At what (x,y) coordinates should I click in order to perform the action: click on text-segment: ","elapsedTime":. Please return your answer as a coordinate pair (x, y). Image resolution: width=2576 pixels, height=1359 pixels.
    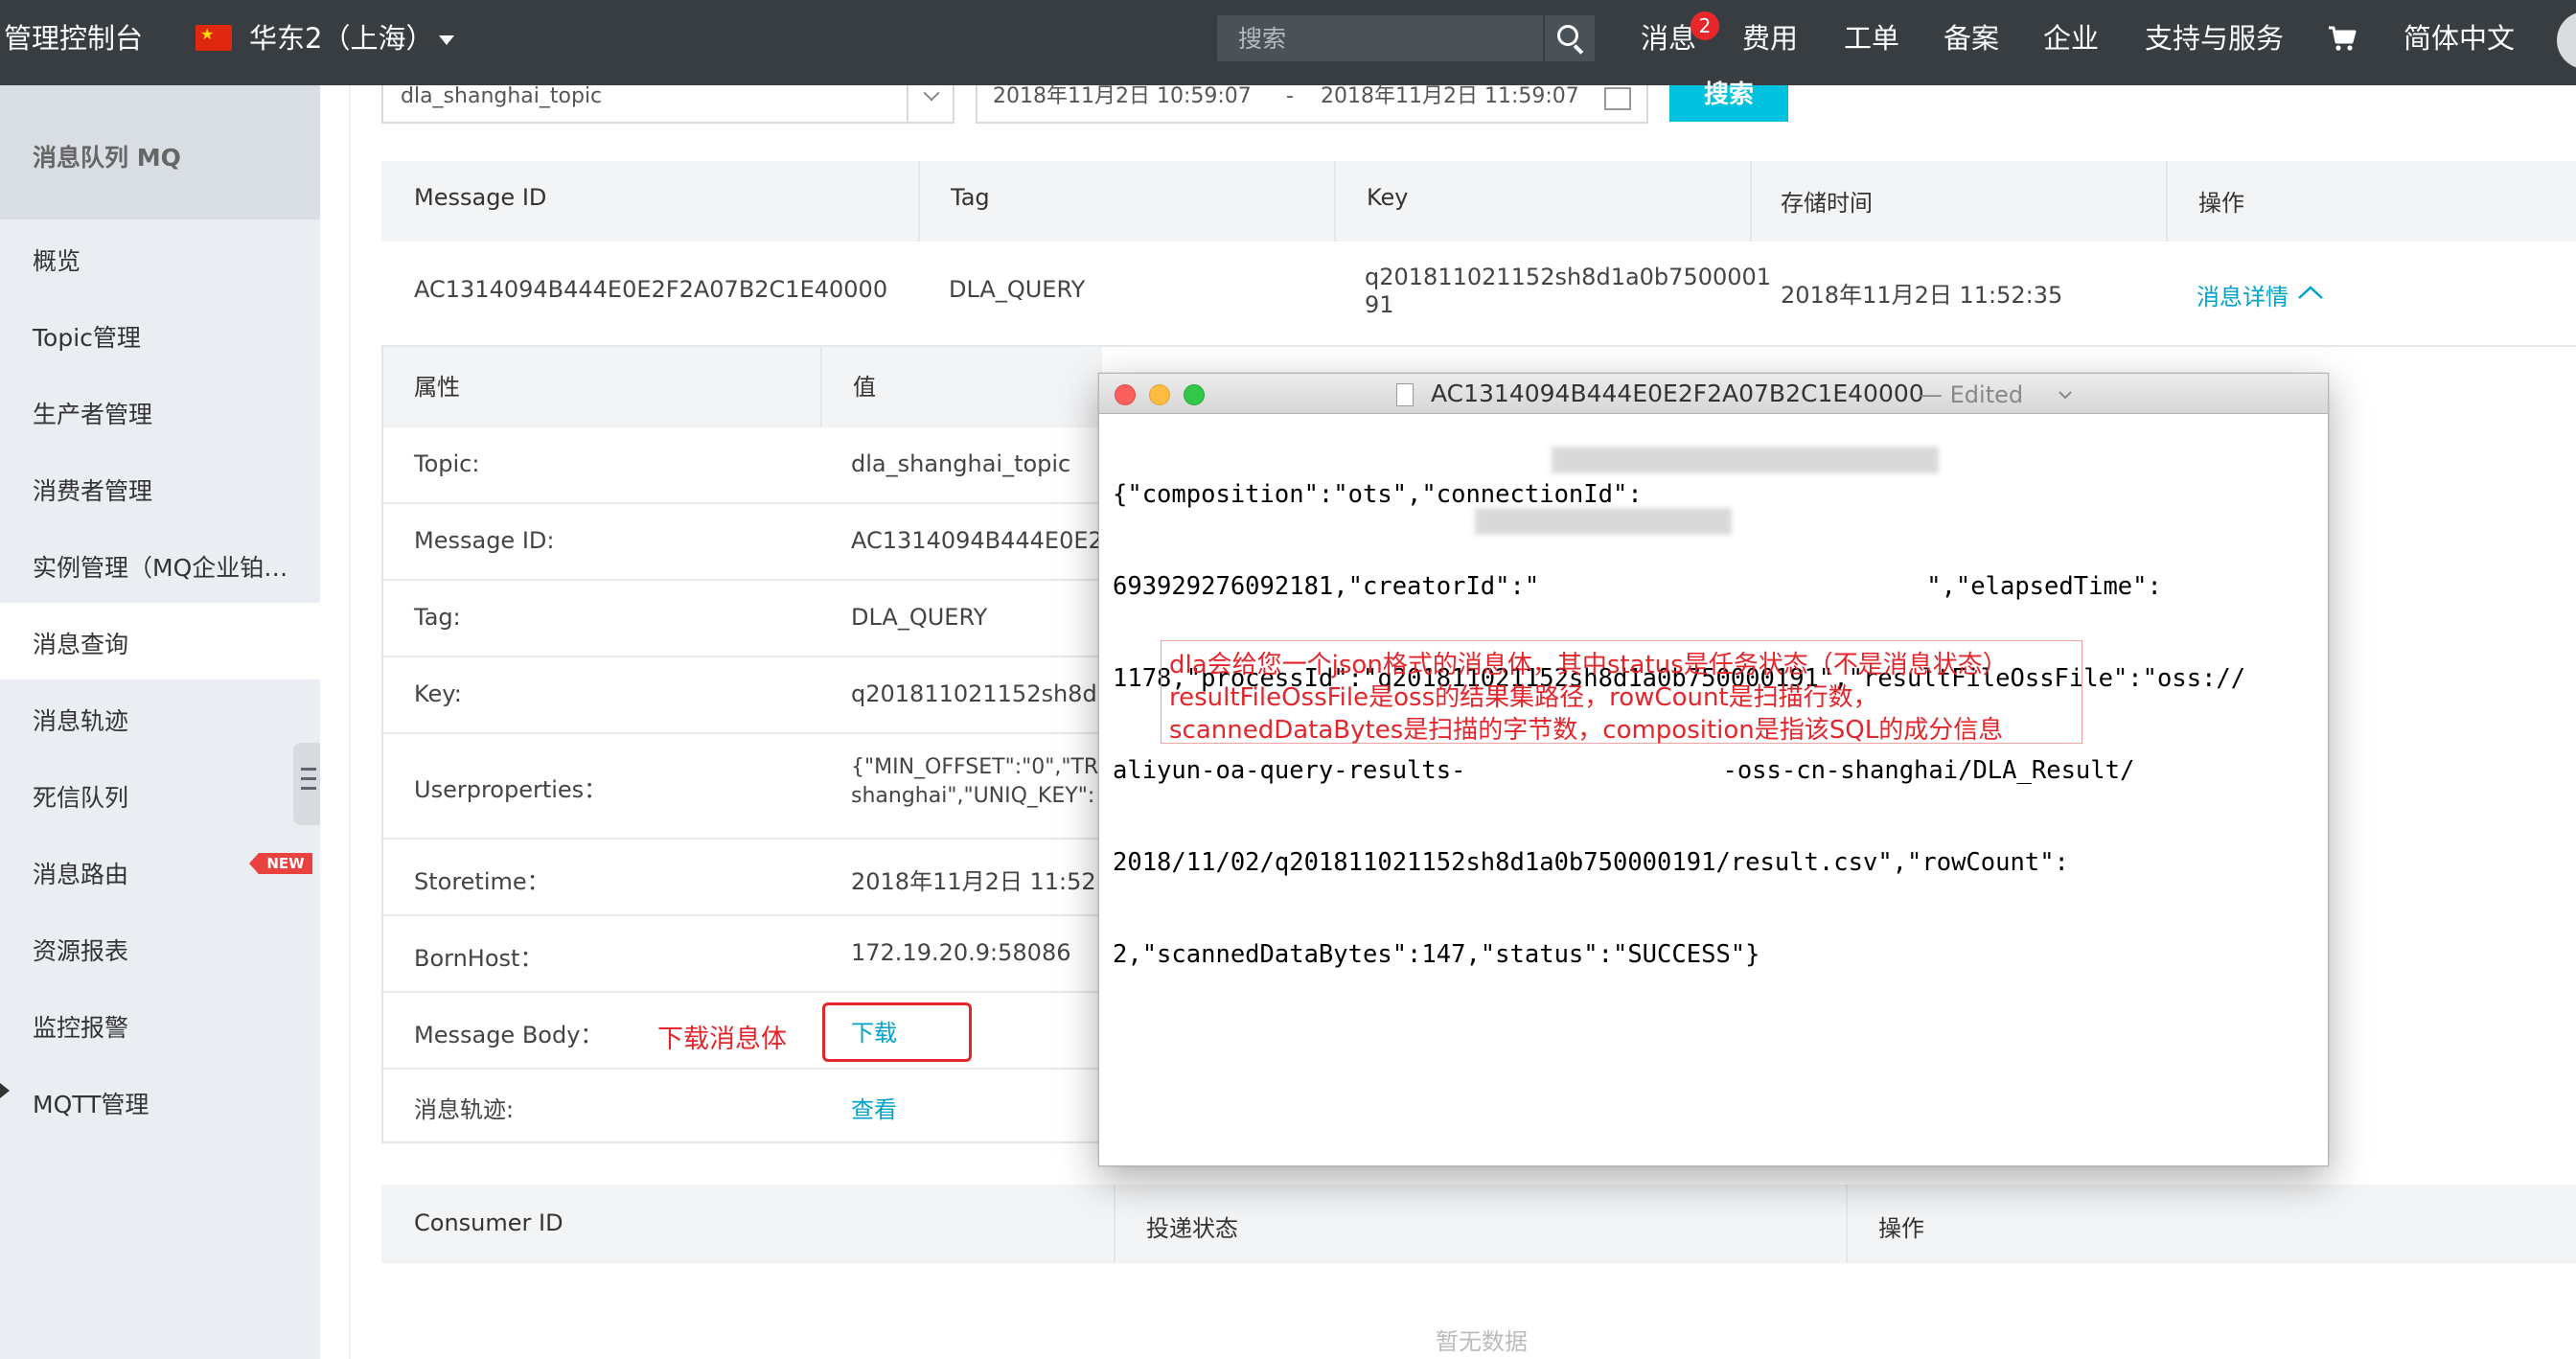
    Looking at the image, I should click on (2044, 586).